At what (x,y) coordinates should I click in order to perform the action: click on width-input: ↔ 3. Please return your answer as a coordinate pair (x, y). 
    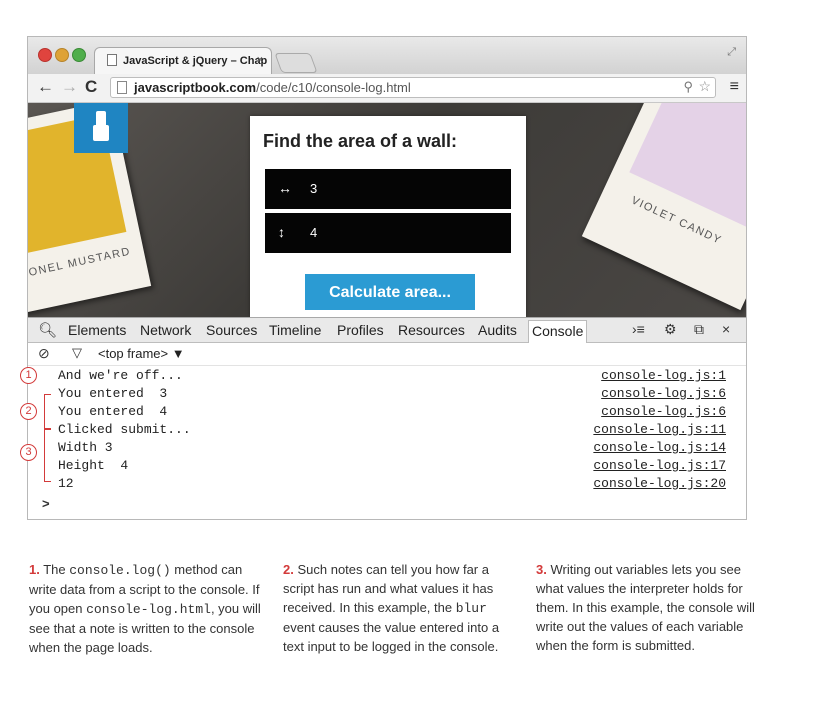
    Looking at the image, I should click on (388, 189).